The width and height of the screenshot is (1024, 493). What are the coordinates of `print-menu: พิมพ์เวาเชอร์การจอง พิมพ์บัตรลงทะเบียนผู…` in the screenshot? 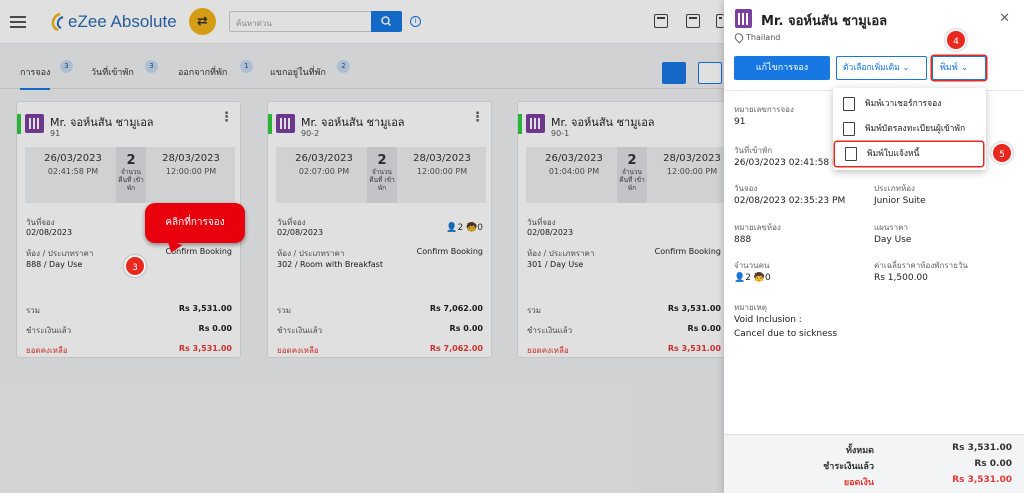 It's located at (909, 129).